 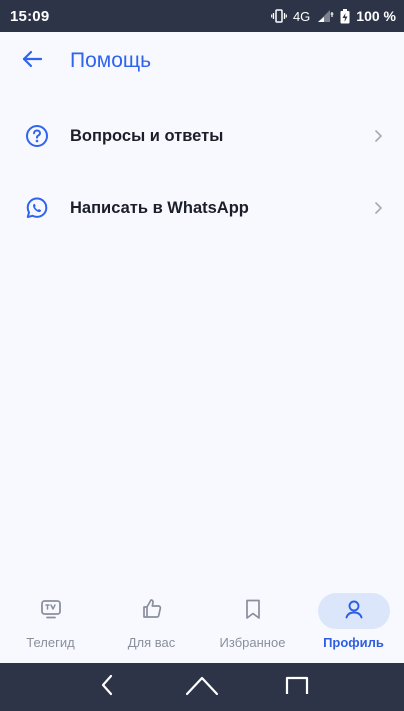 I want to click on system-recents-icon, so click(x=297, y=687).